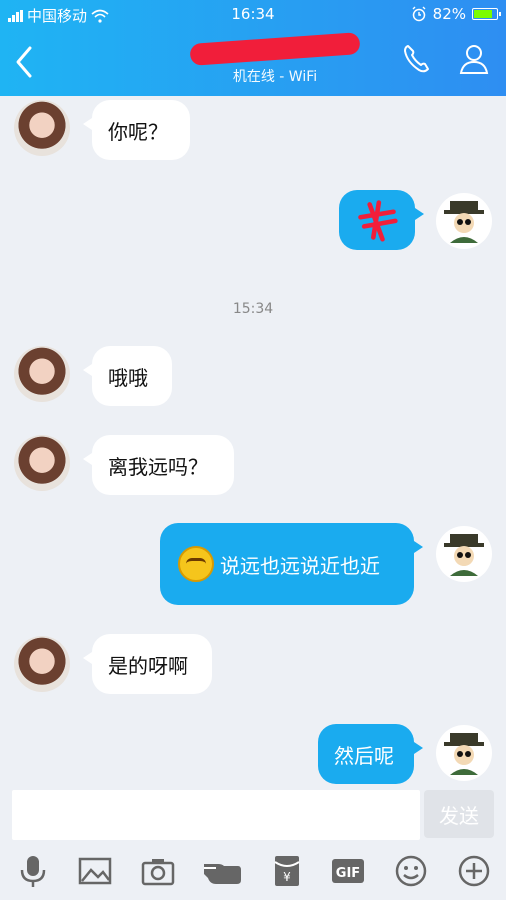  I want to click on alarm-icon, so click(419, 14).